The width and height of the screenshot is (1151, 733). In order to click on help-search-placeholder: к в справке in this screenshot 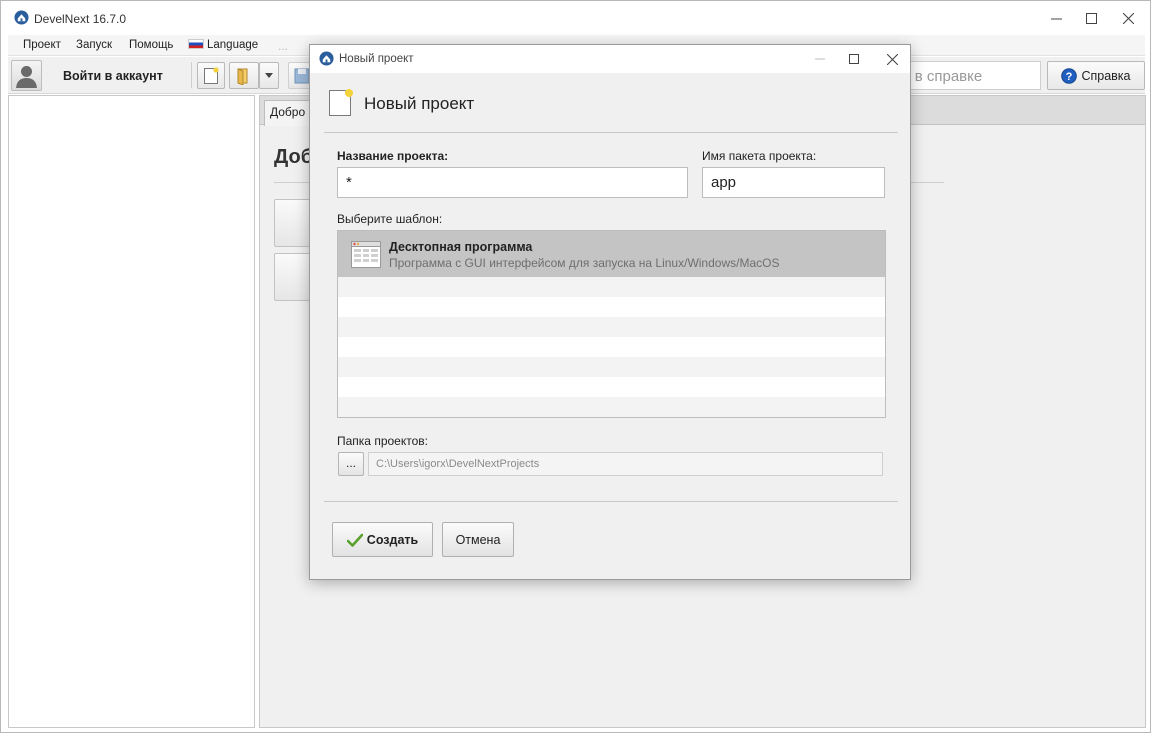, I will do `click(943, 76)`.